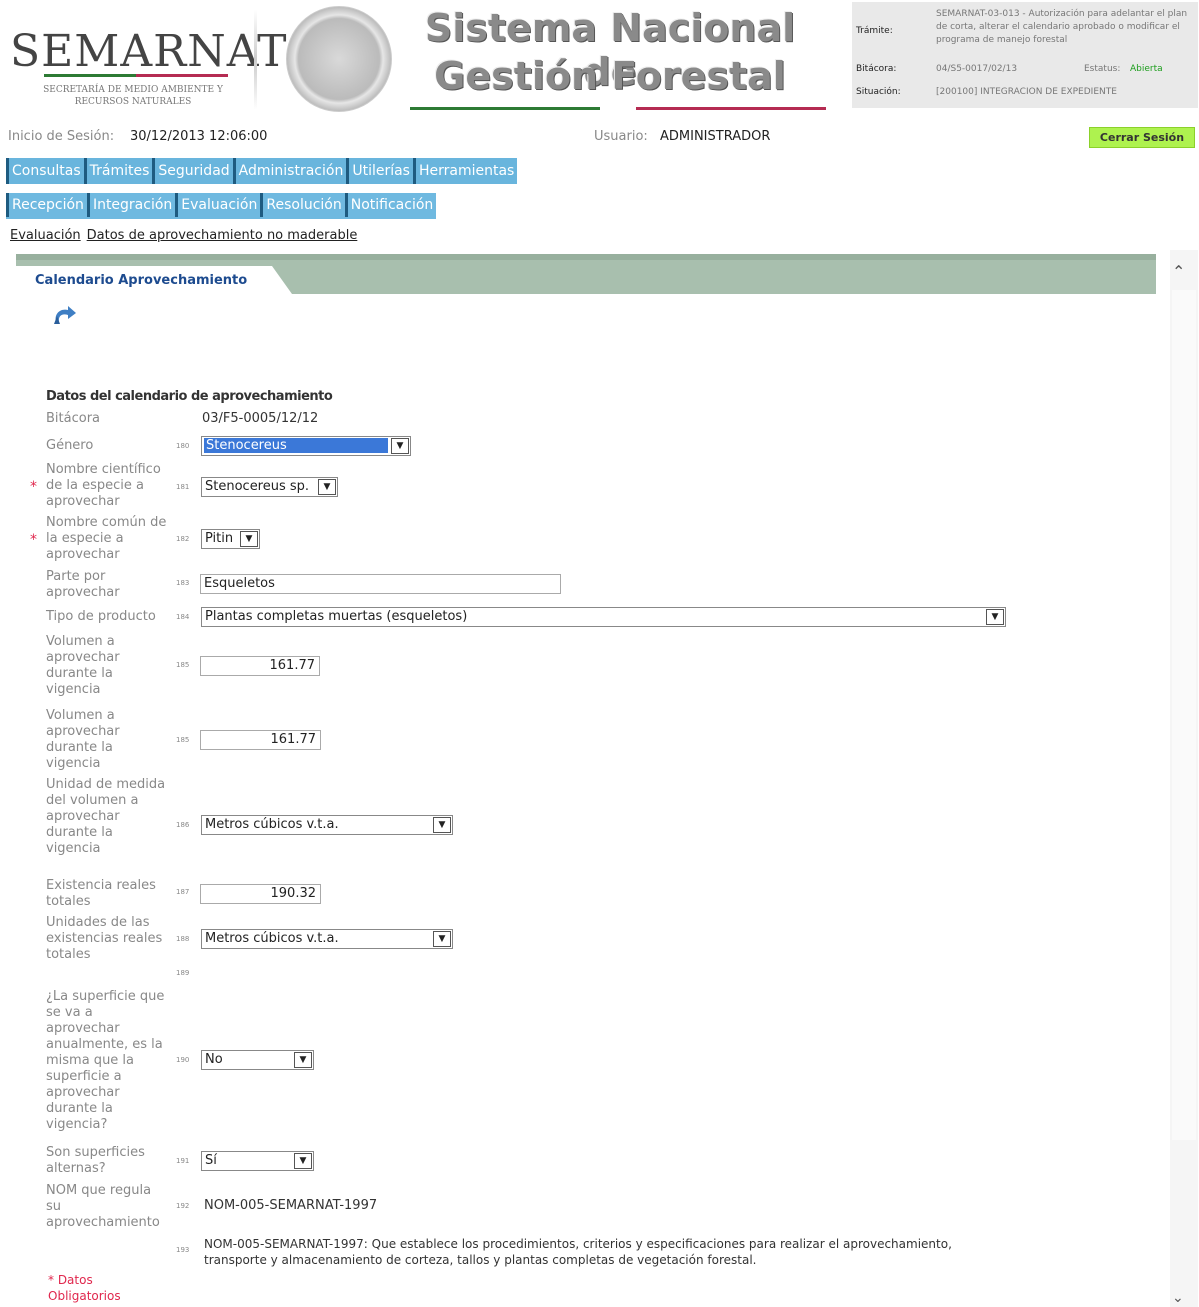 This screenshot has width=1199, height=1307. Describe the element at coordinates (103, 1206) in the screenshot. I see `nom-label: NOM que regula su aprovechamiento` at that location.